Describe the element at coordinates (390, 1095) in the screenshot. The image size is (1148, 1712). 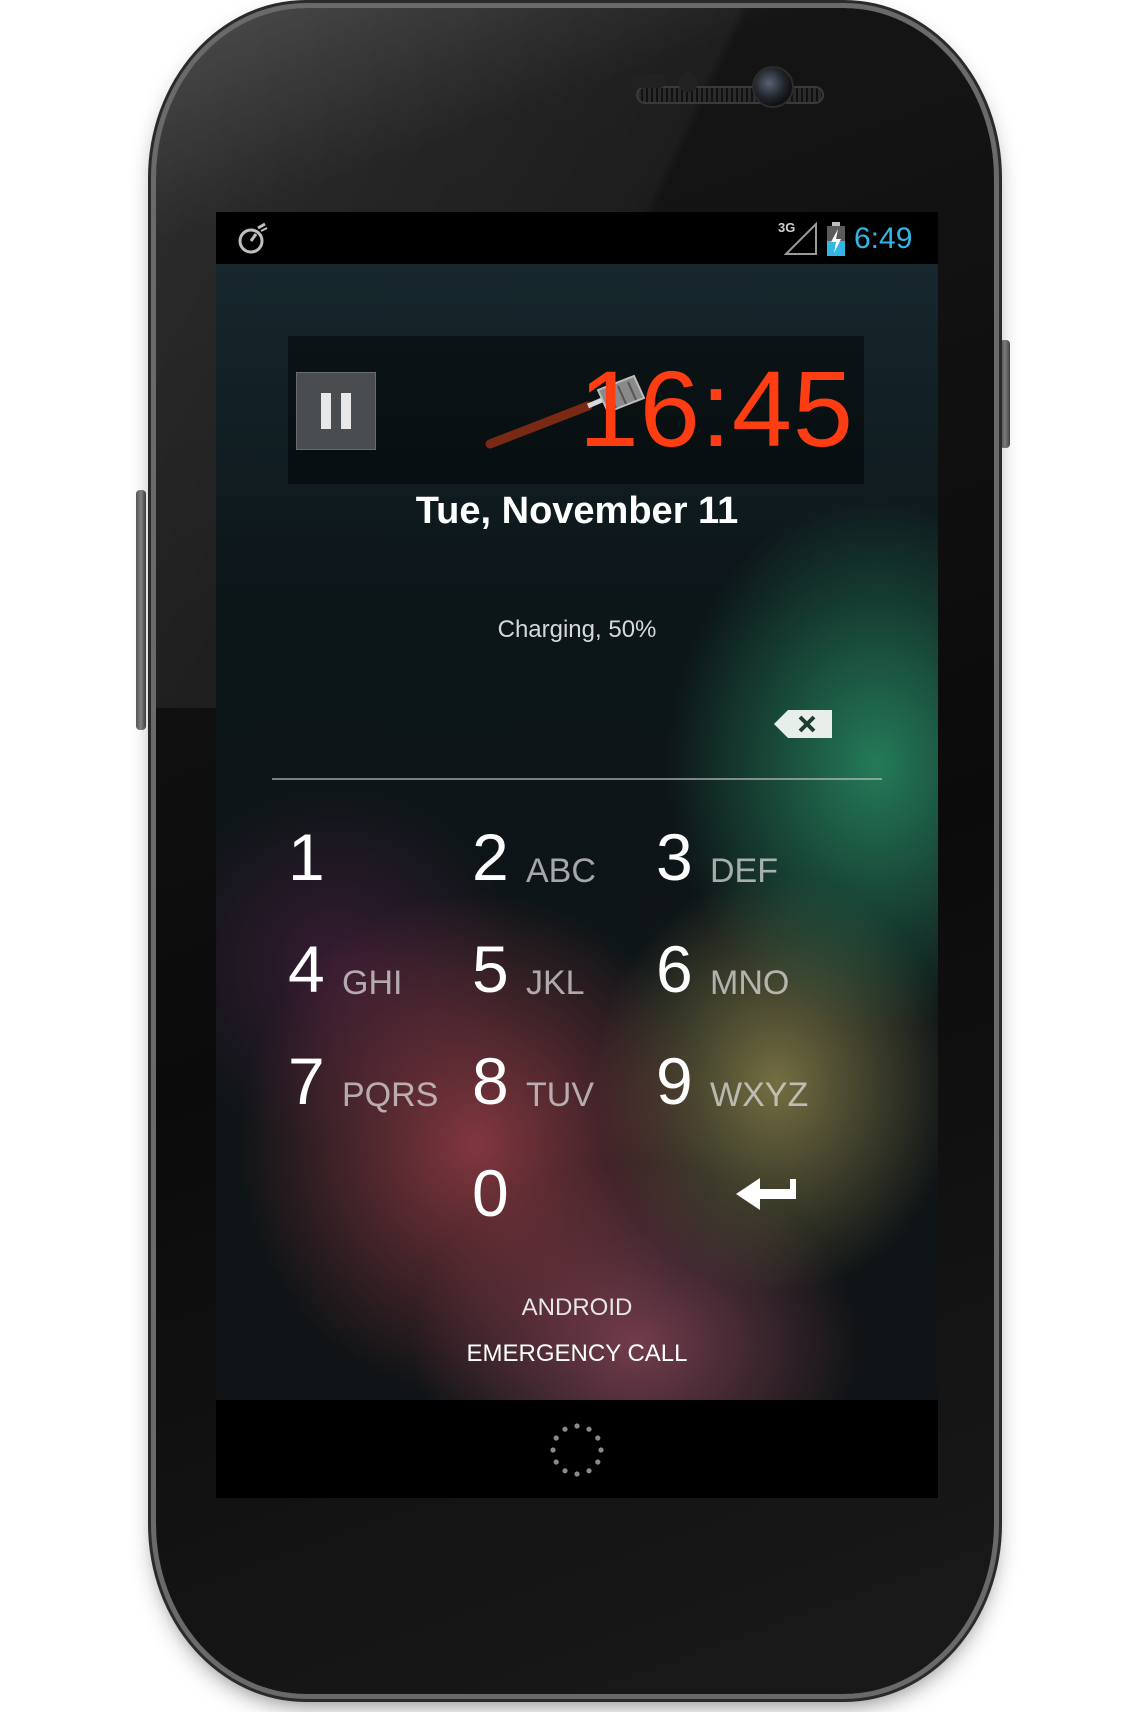
I see `key-letters: PQRS` at that location.